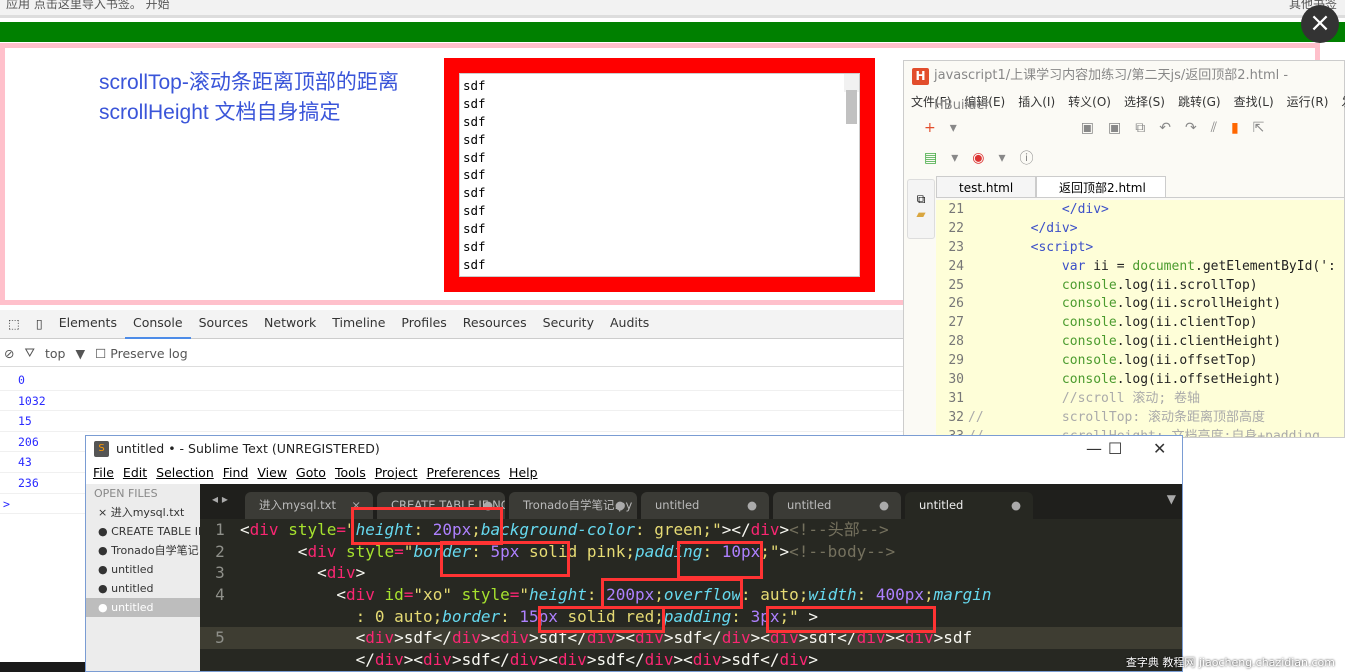 The image size is (1345, 672). What do you see at coordinates (220, 573) in the screenshot?
I see `line-number: 3` at bounding box center [220, 573].